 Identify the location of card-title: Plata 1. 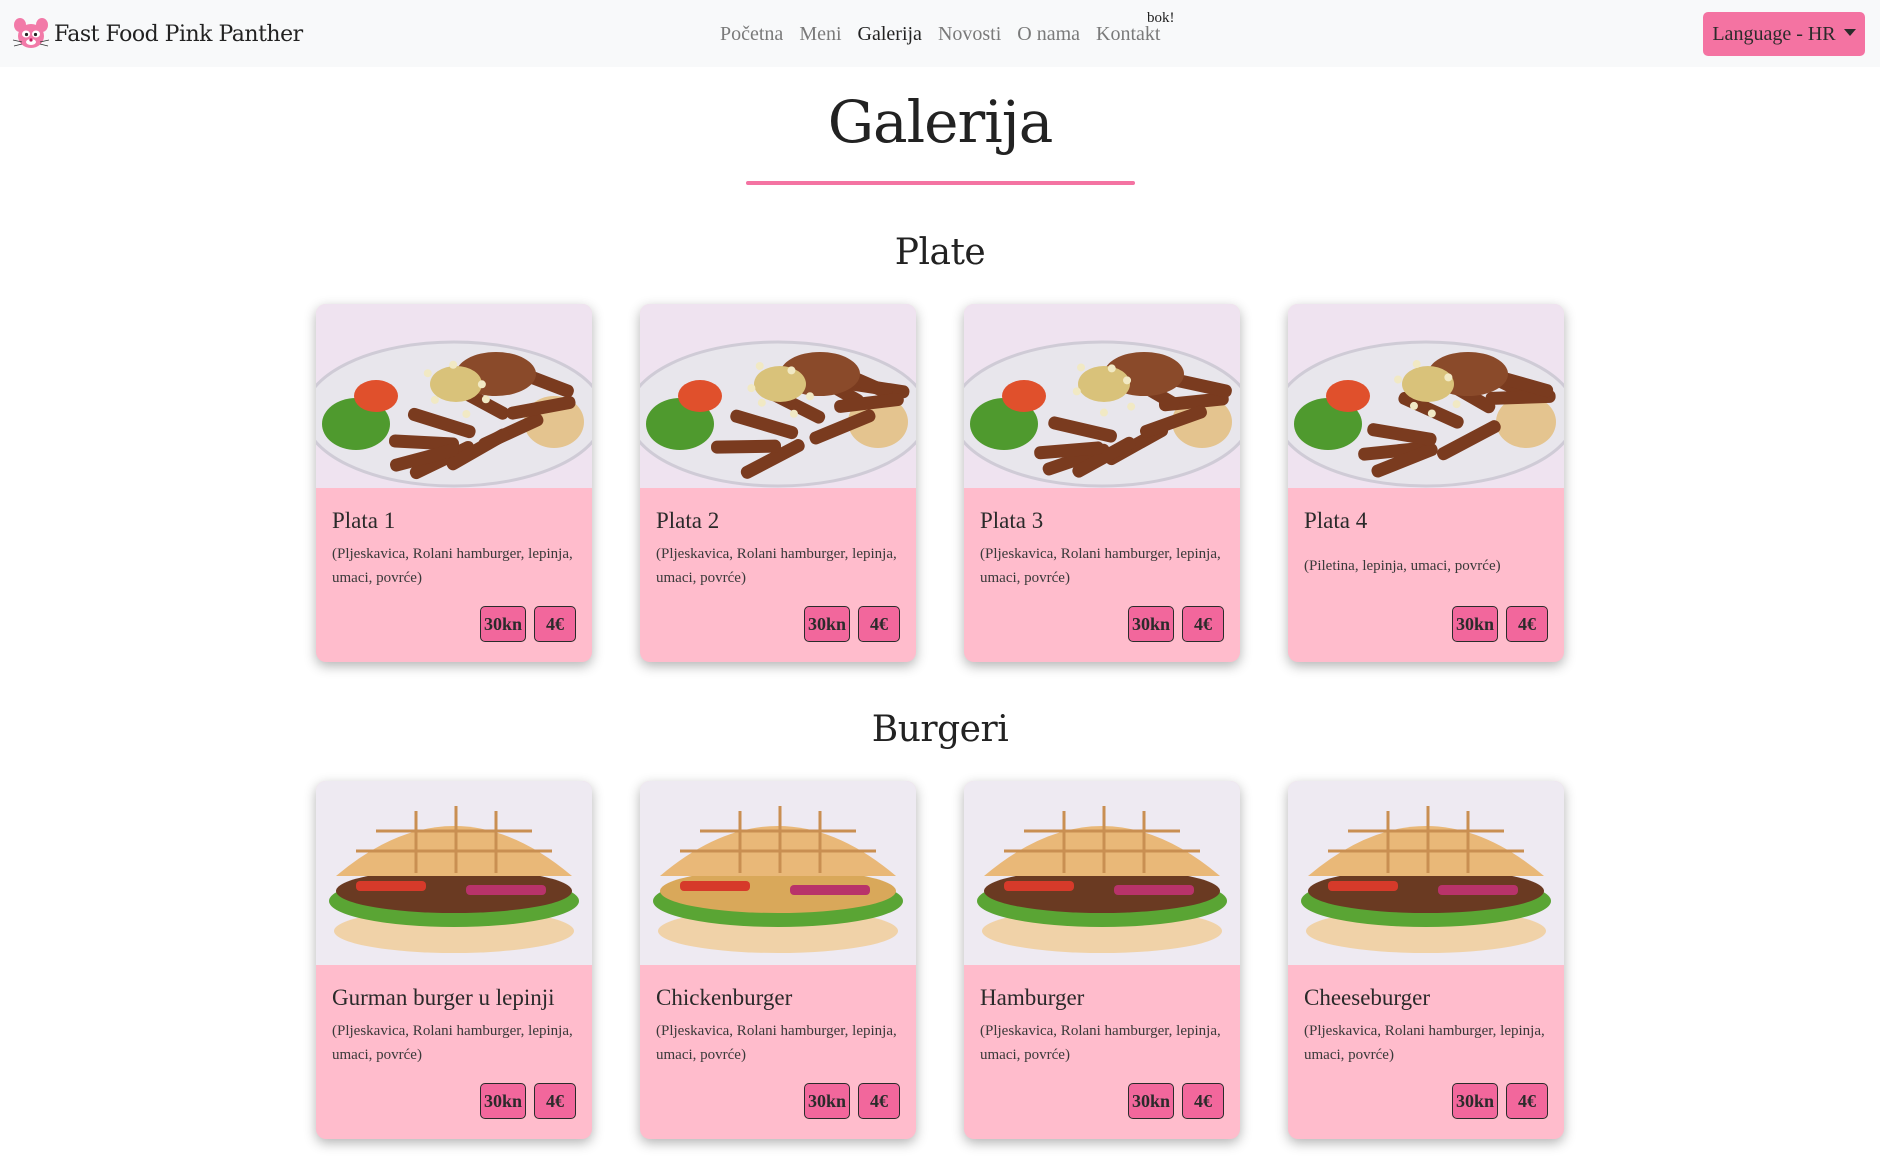
(364, 520).